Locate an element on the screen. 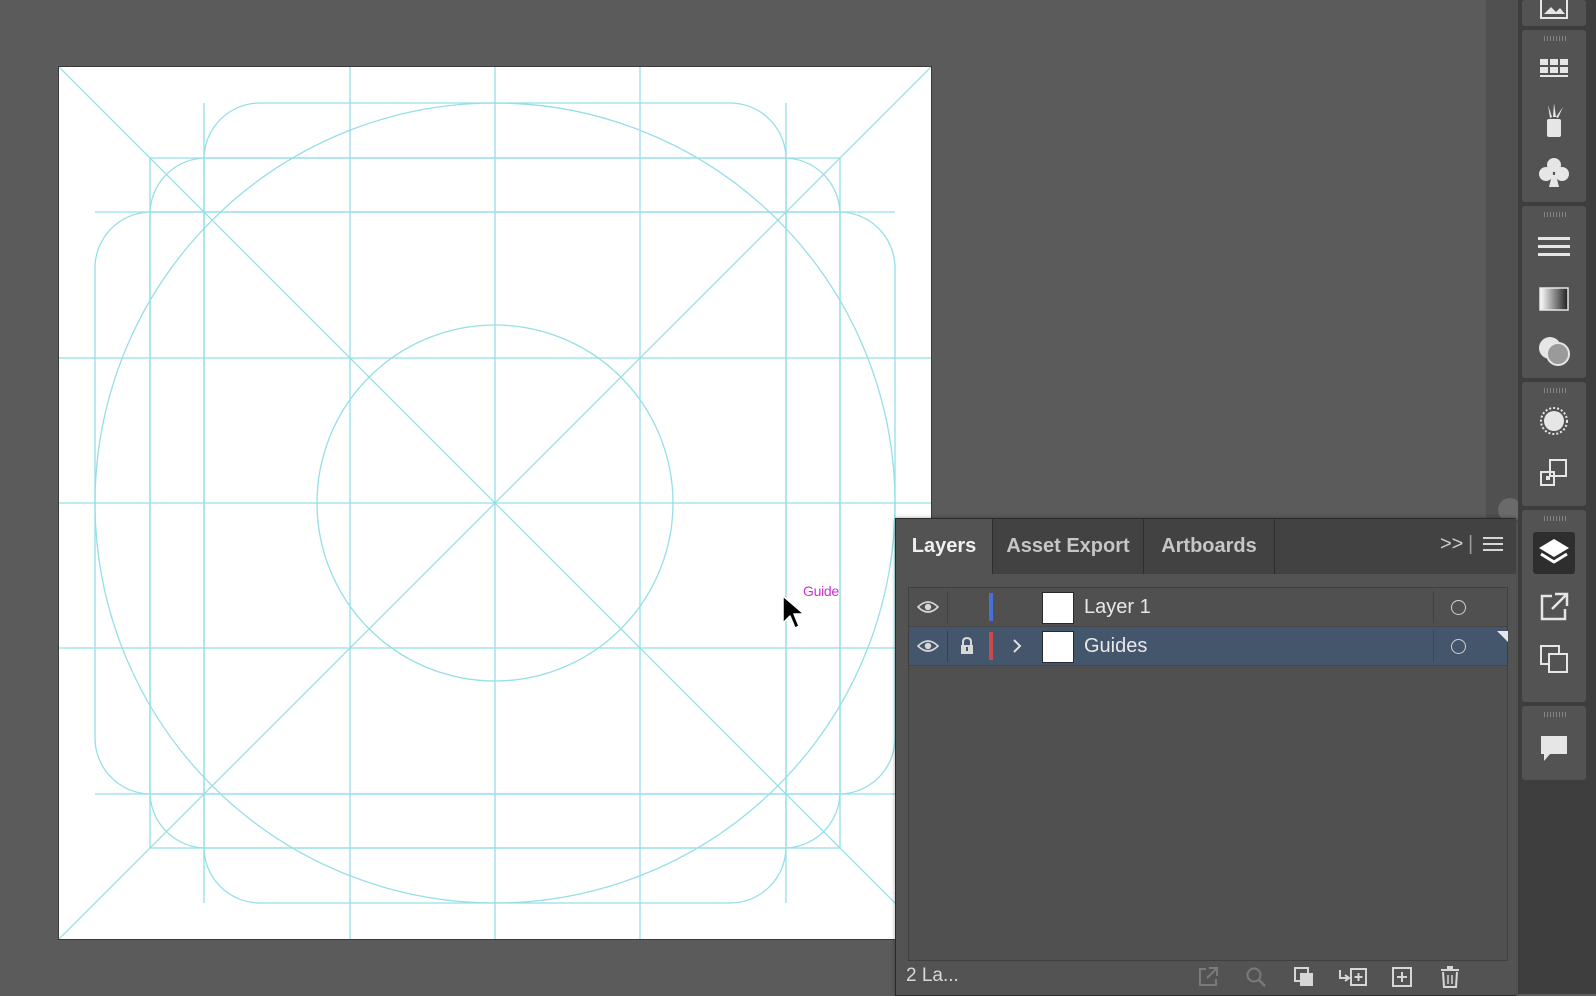 The image size is (1596, 996). comments-icon is located at coordinates (1554, 749).